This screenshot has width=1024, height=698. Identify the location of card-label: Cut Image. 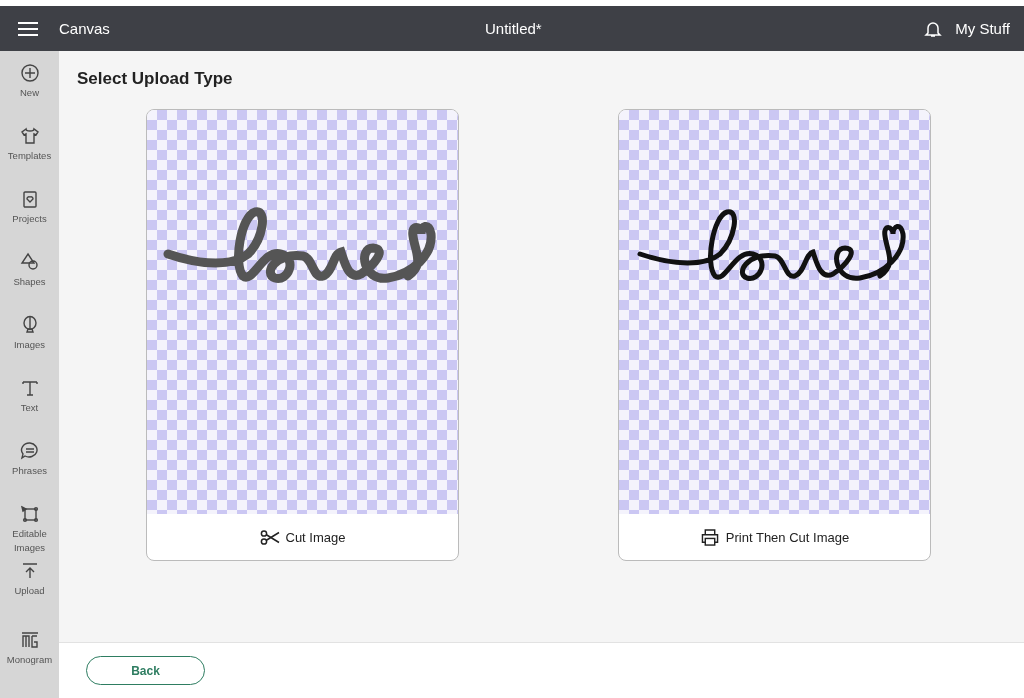
(315, 537).